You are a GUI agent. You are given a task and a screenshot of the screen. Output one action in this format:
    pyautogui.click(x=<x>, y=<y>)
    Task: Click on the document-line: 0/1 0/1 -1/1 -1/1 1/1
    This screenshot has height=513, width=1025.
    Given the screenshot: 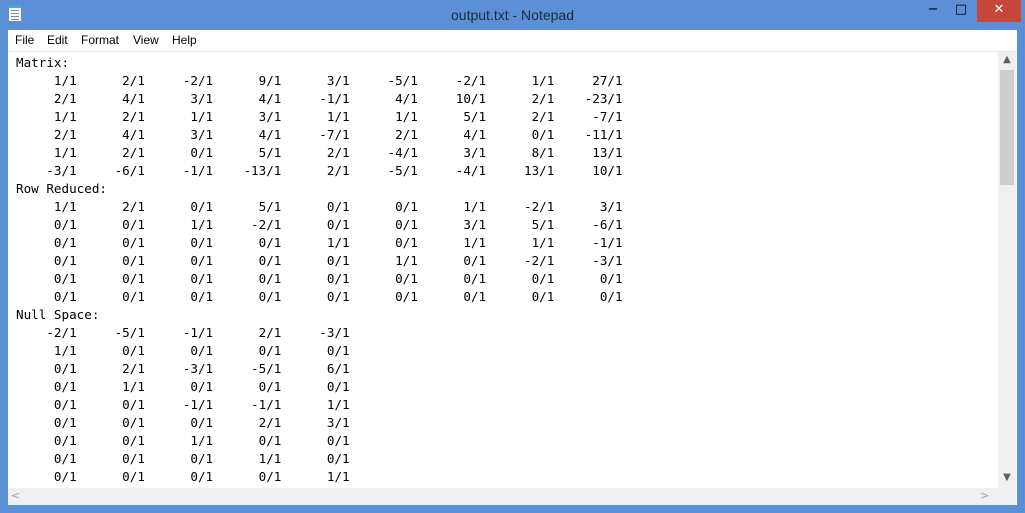 What is the action you would take?
    pyautogui.click(x=183, y=404)
    